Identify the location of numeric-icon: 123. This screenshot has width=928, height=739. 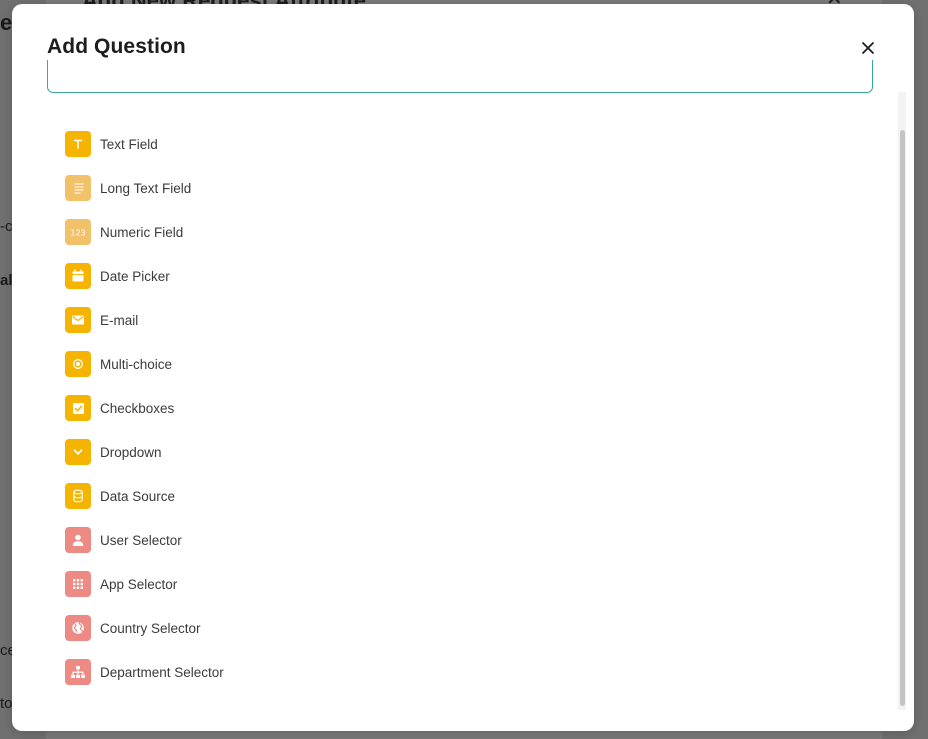
(78, 232).